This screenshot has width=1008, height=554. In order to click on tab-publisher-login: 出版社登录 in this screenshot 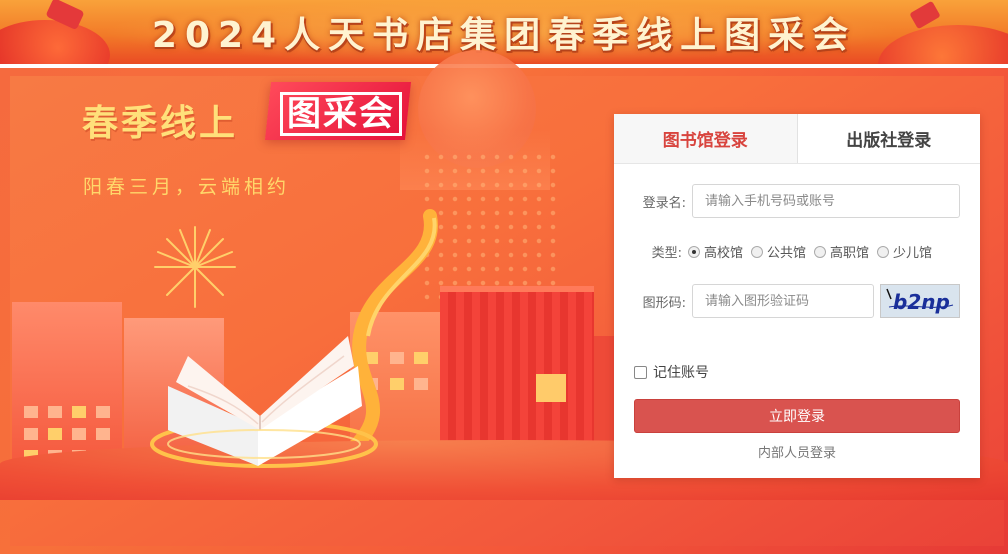, I will do `click(888, 138)`.